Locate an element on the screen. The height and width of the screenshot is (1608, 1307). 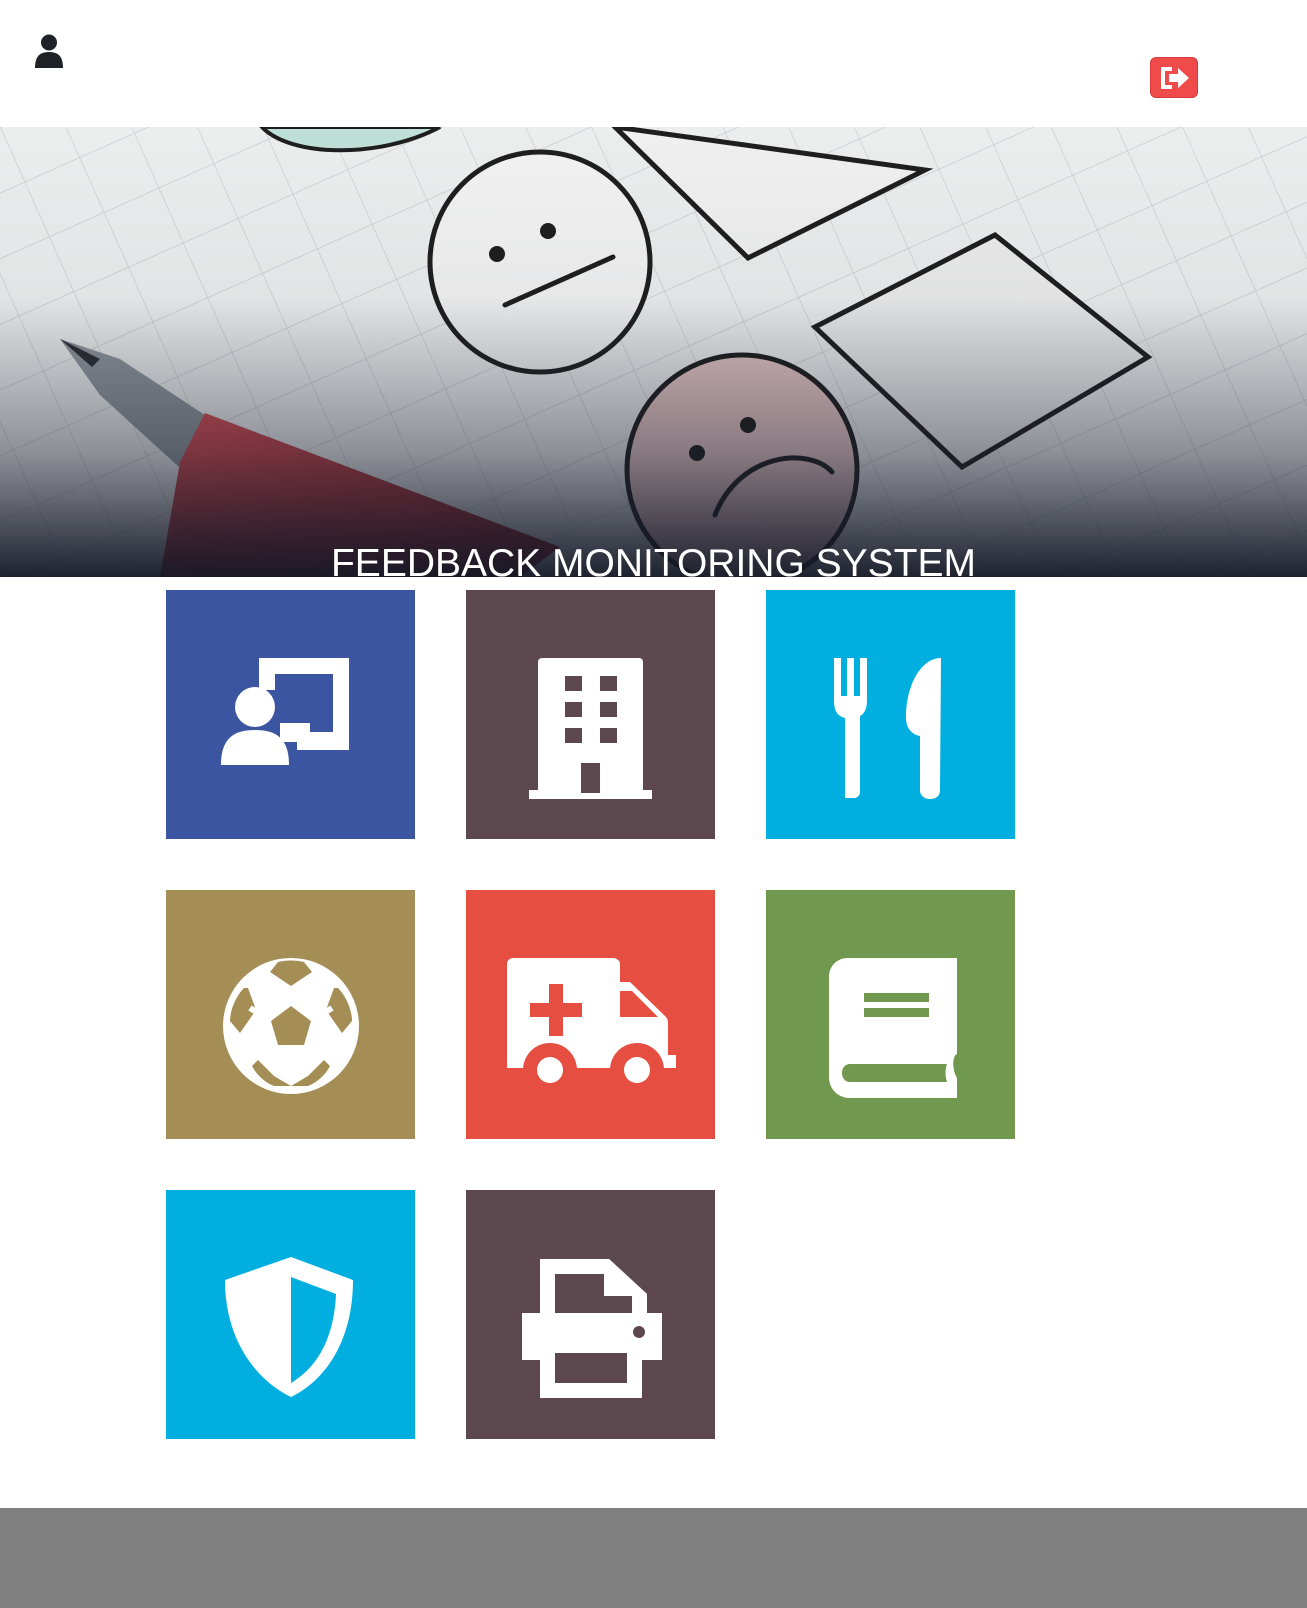
tile-security is located at coordinates (290, 1314).